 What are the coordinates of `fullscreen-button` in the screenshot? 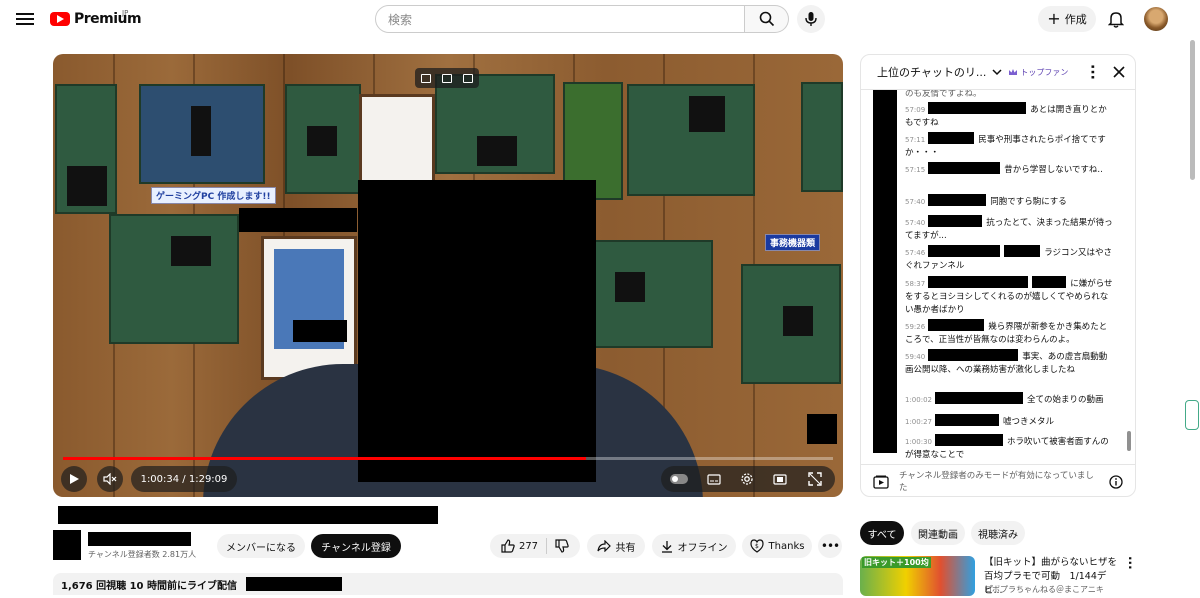 It's located at (815, 479).